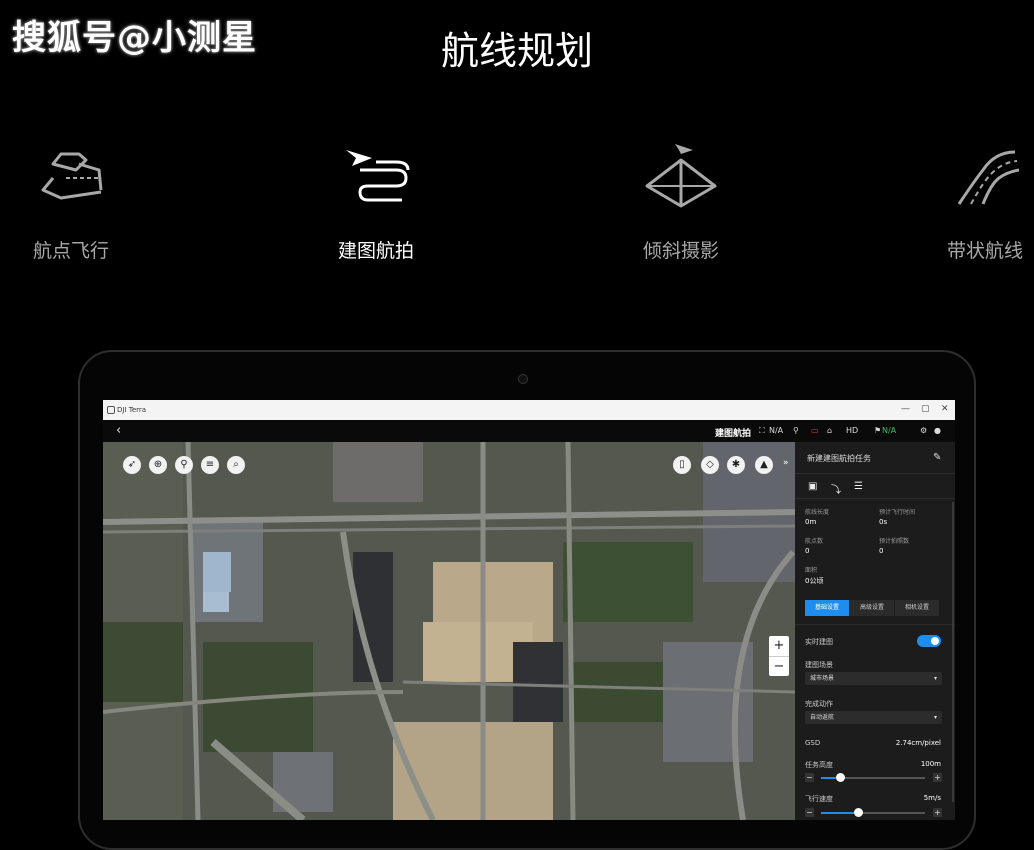  What do you see at coordinates (873, 778) in the screenshot?
I see `height-slider: − +` at bounding box center [873, 778].